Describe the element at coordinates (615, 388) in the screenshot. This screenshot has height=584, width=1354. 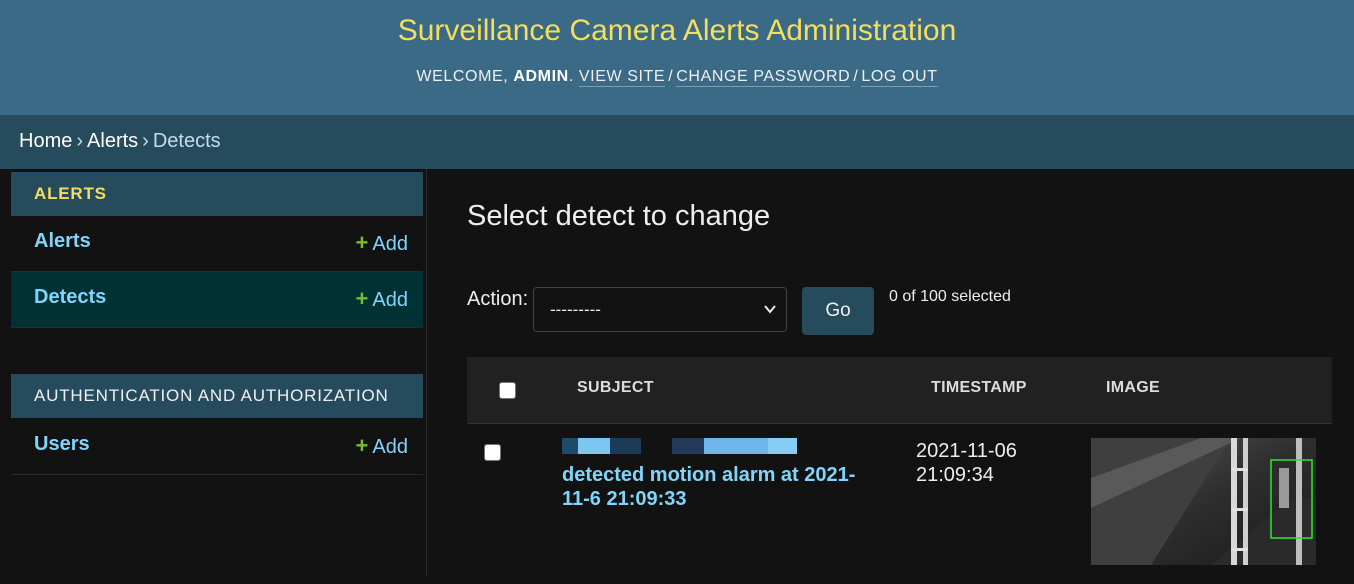
I see `column-header-subject: Subject` at that location.